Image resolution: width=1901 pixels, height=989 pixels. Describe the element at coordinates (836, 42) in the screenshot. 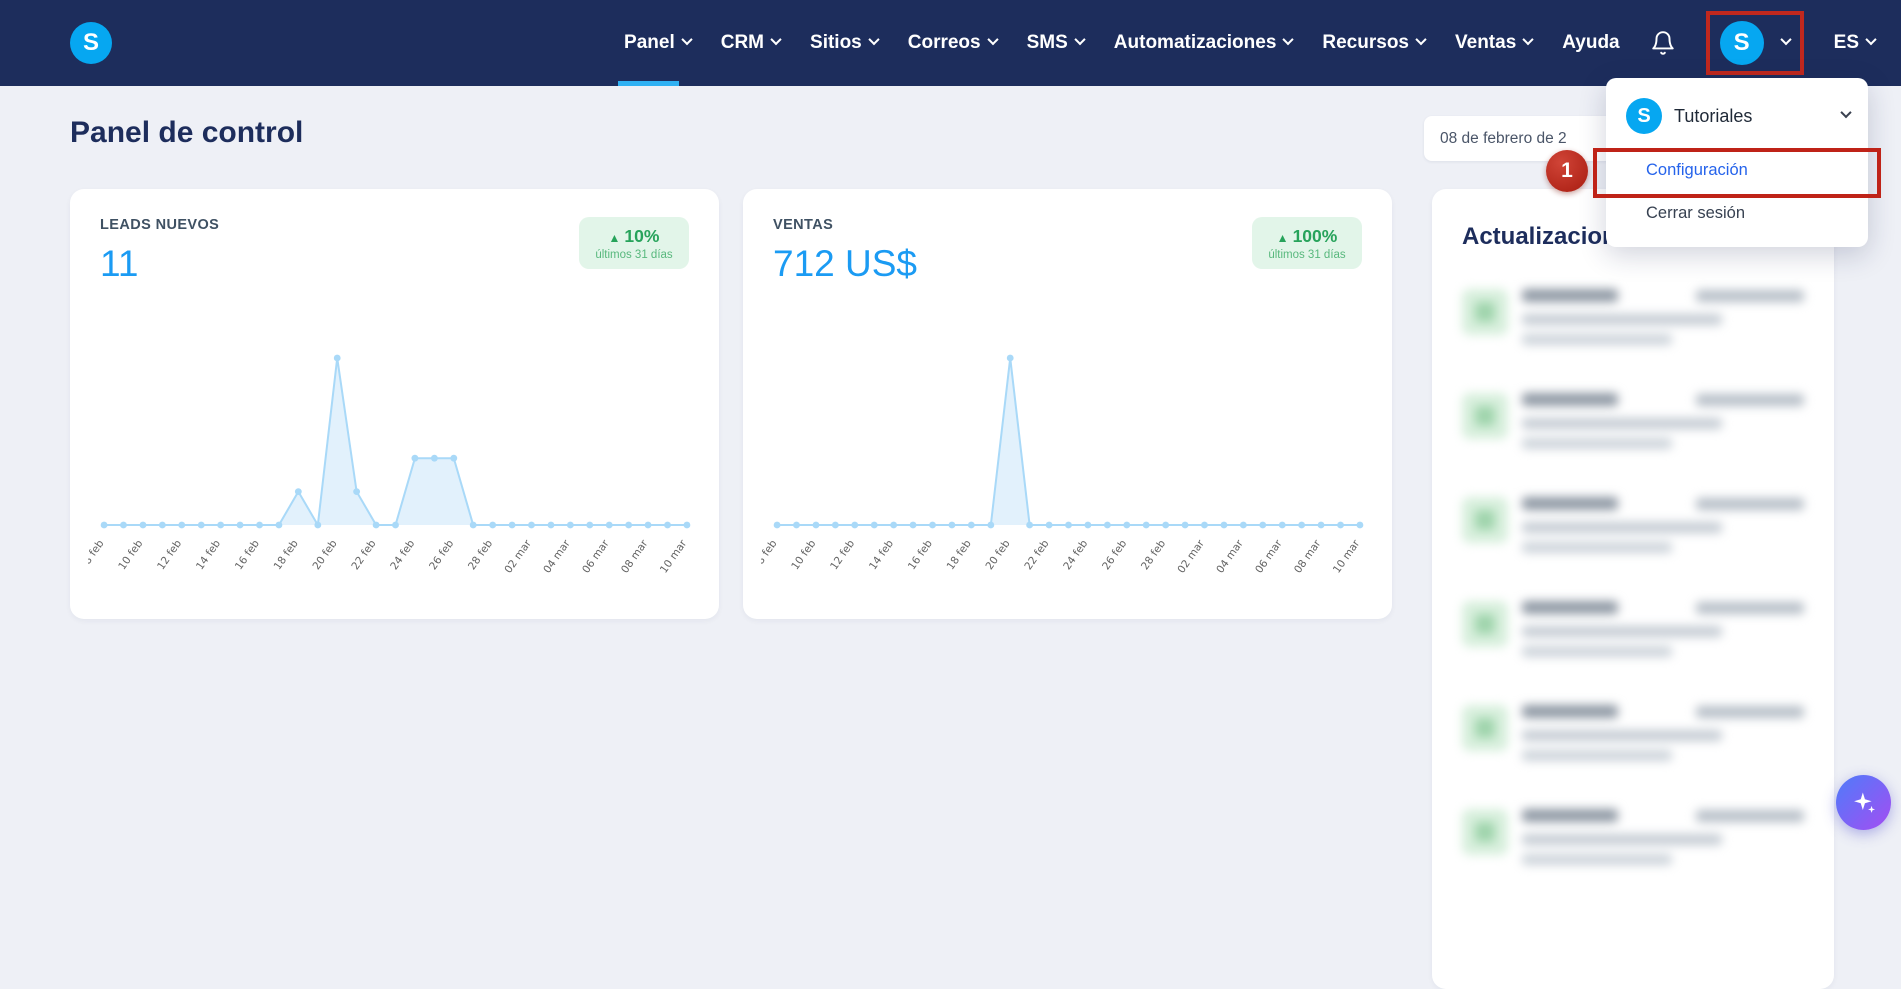

I see `nav-item-sitios-label: Sitios` at that location.